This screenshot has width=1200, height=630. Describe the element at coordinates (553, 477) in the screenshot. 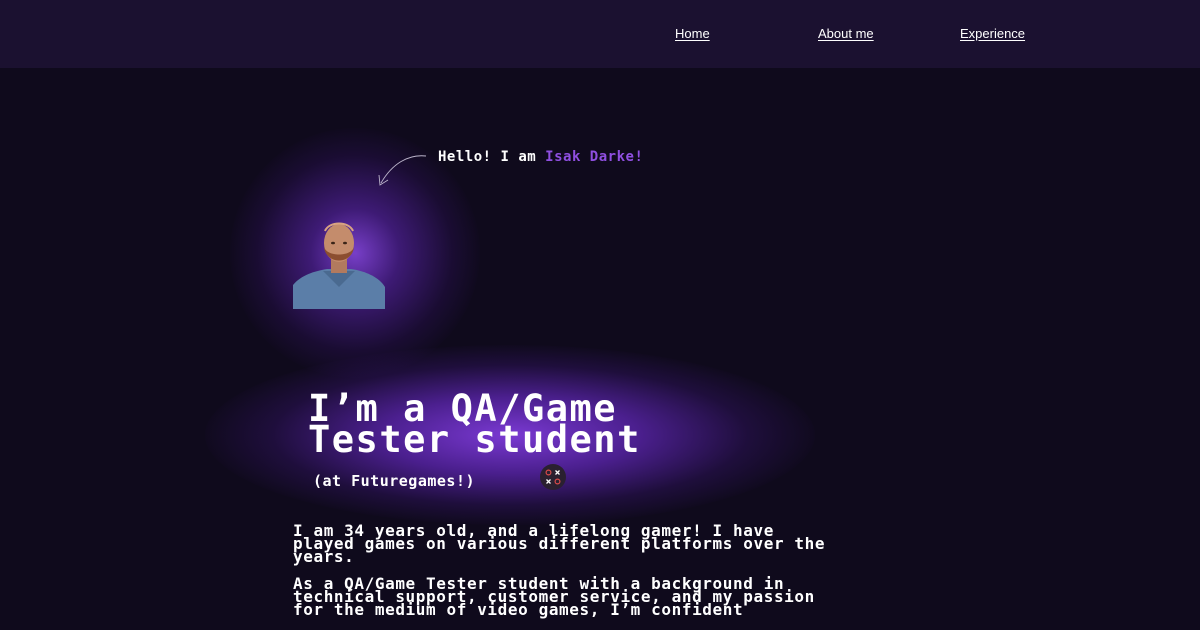

I see `futuregames-logo-icon` at that location.